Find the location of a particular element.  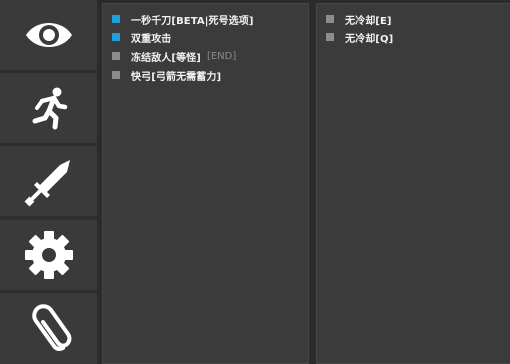

gear-icon is located at coordinates (48, 255).